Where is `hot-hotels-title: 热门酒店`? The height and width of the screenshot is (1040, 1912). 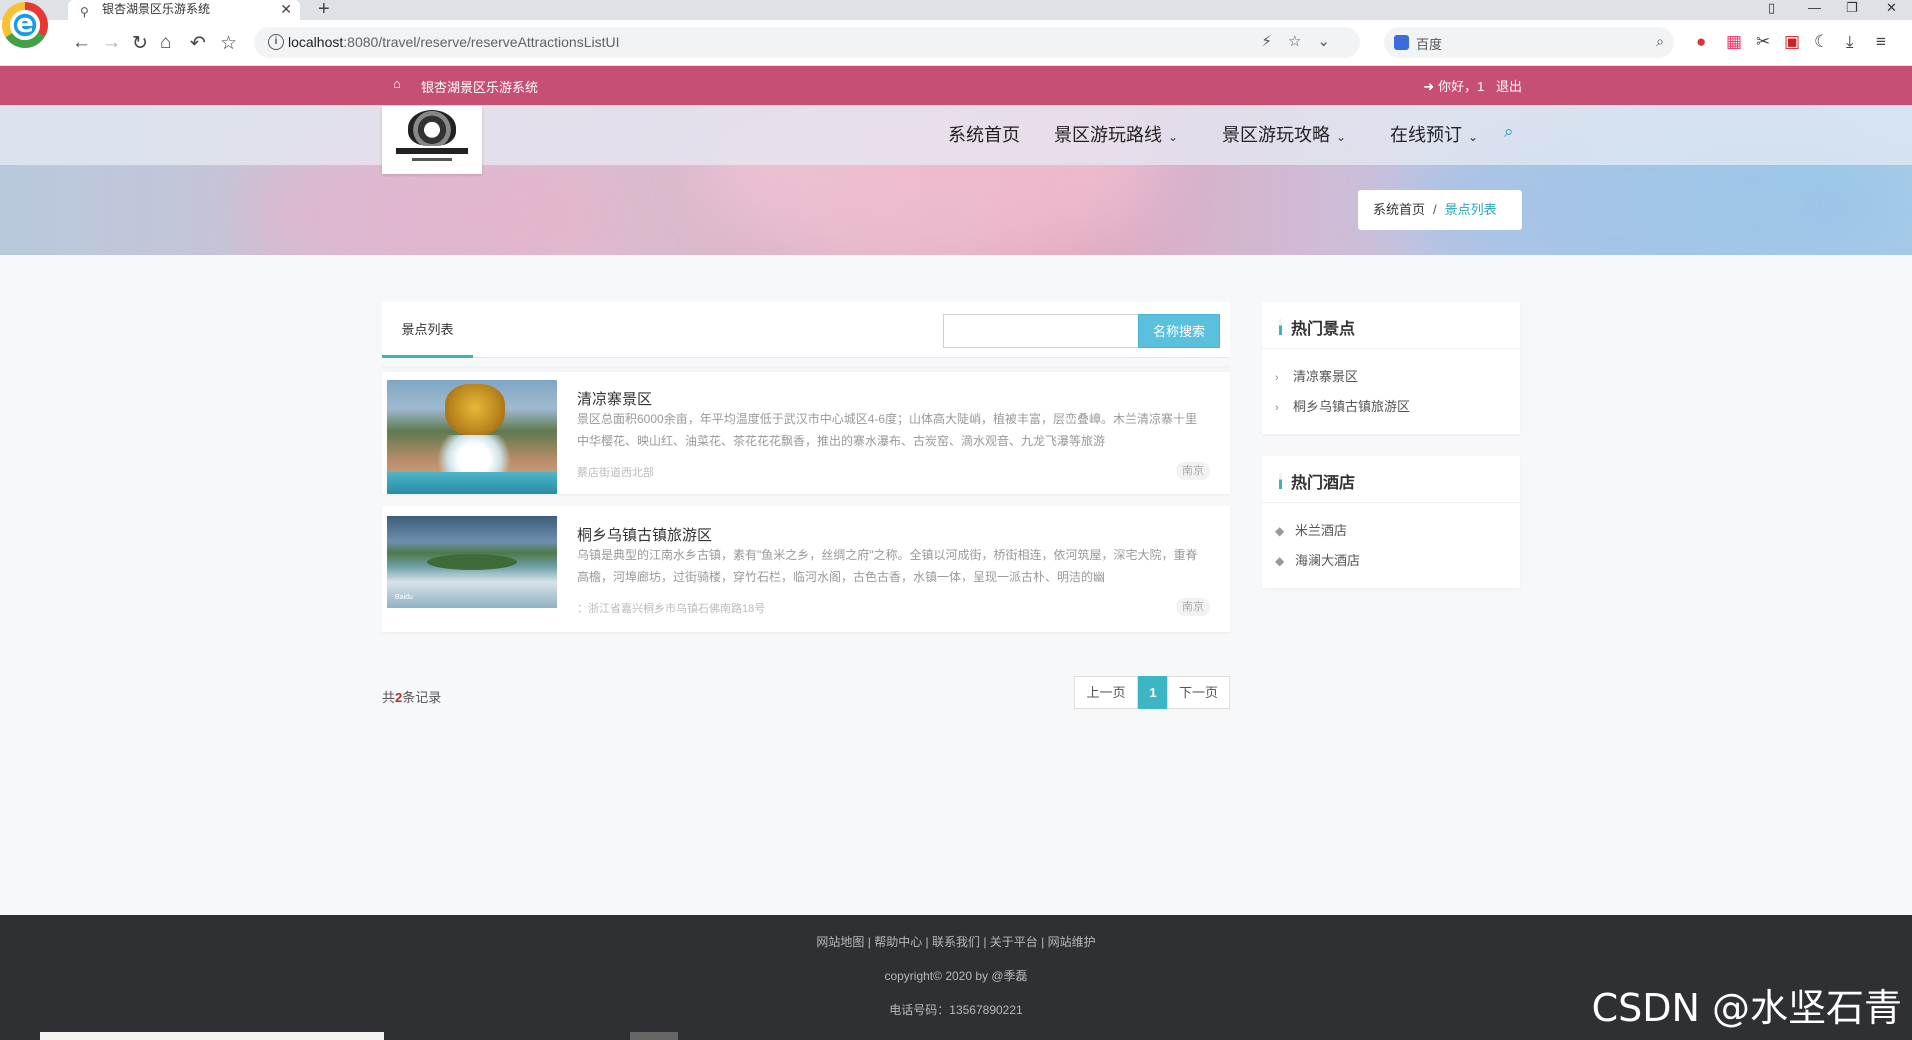 hot-hotels-title: 热门酒店 is located at coordinates (1317, 481).